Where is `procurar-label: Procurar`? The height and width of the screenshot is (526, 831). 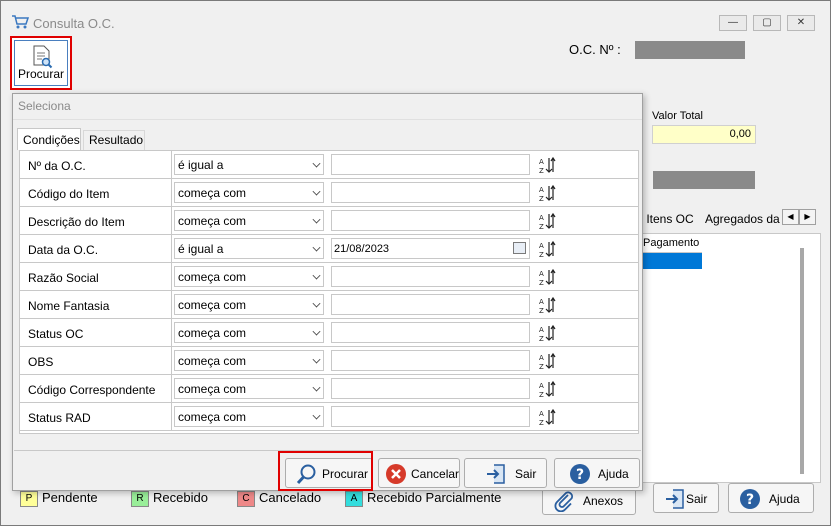
procurar-label: Procurar is located at coordinates (40, 74).